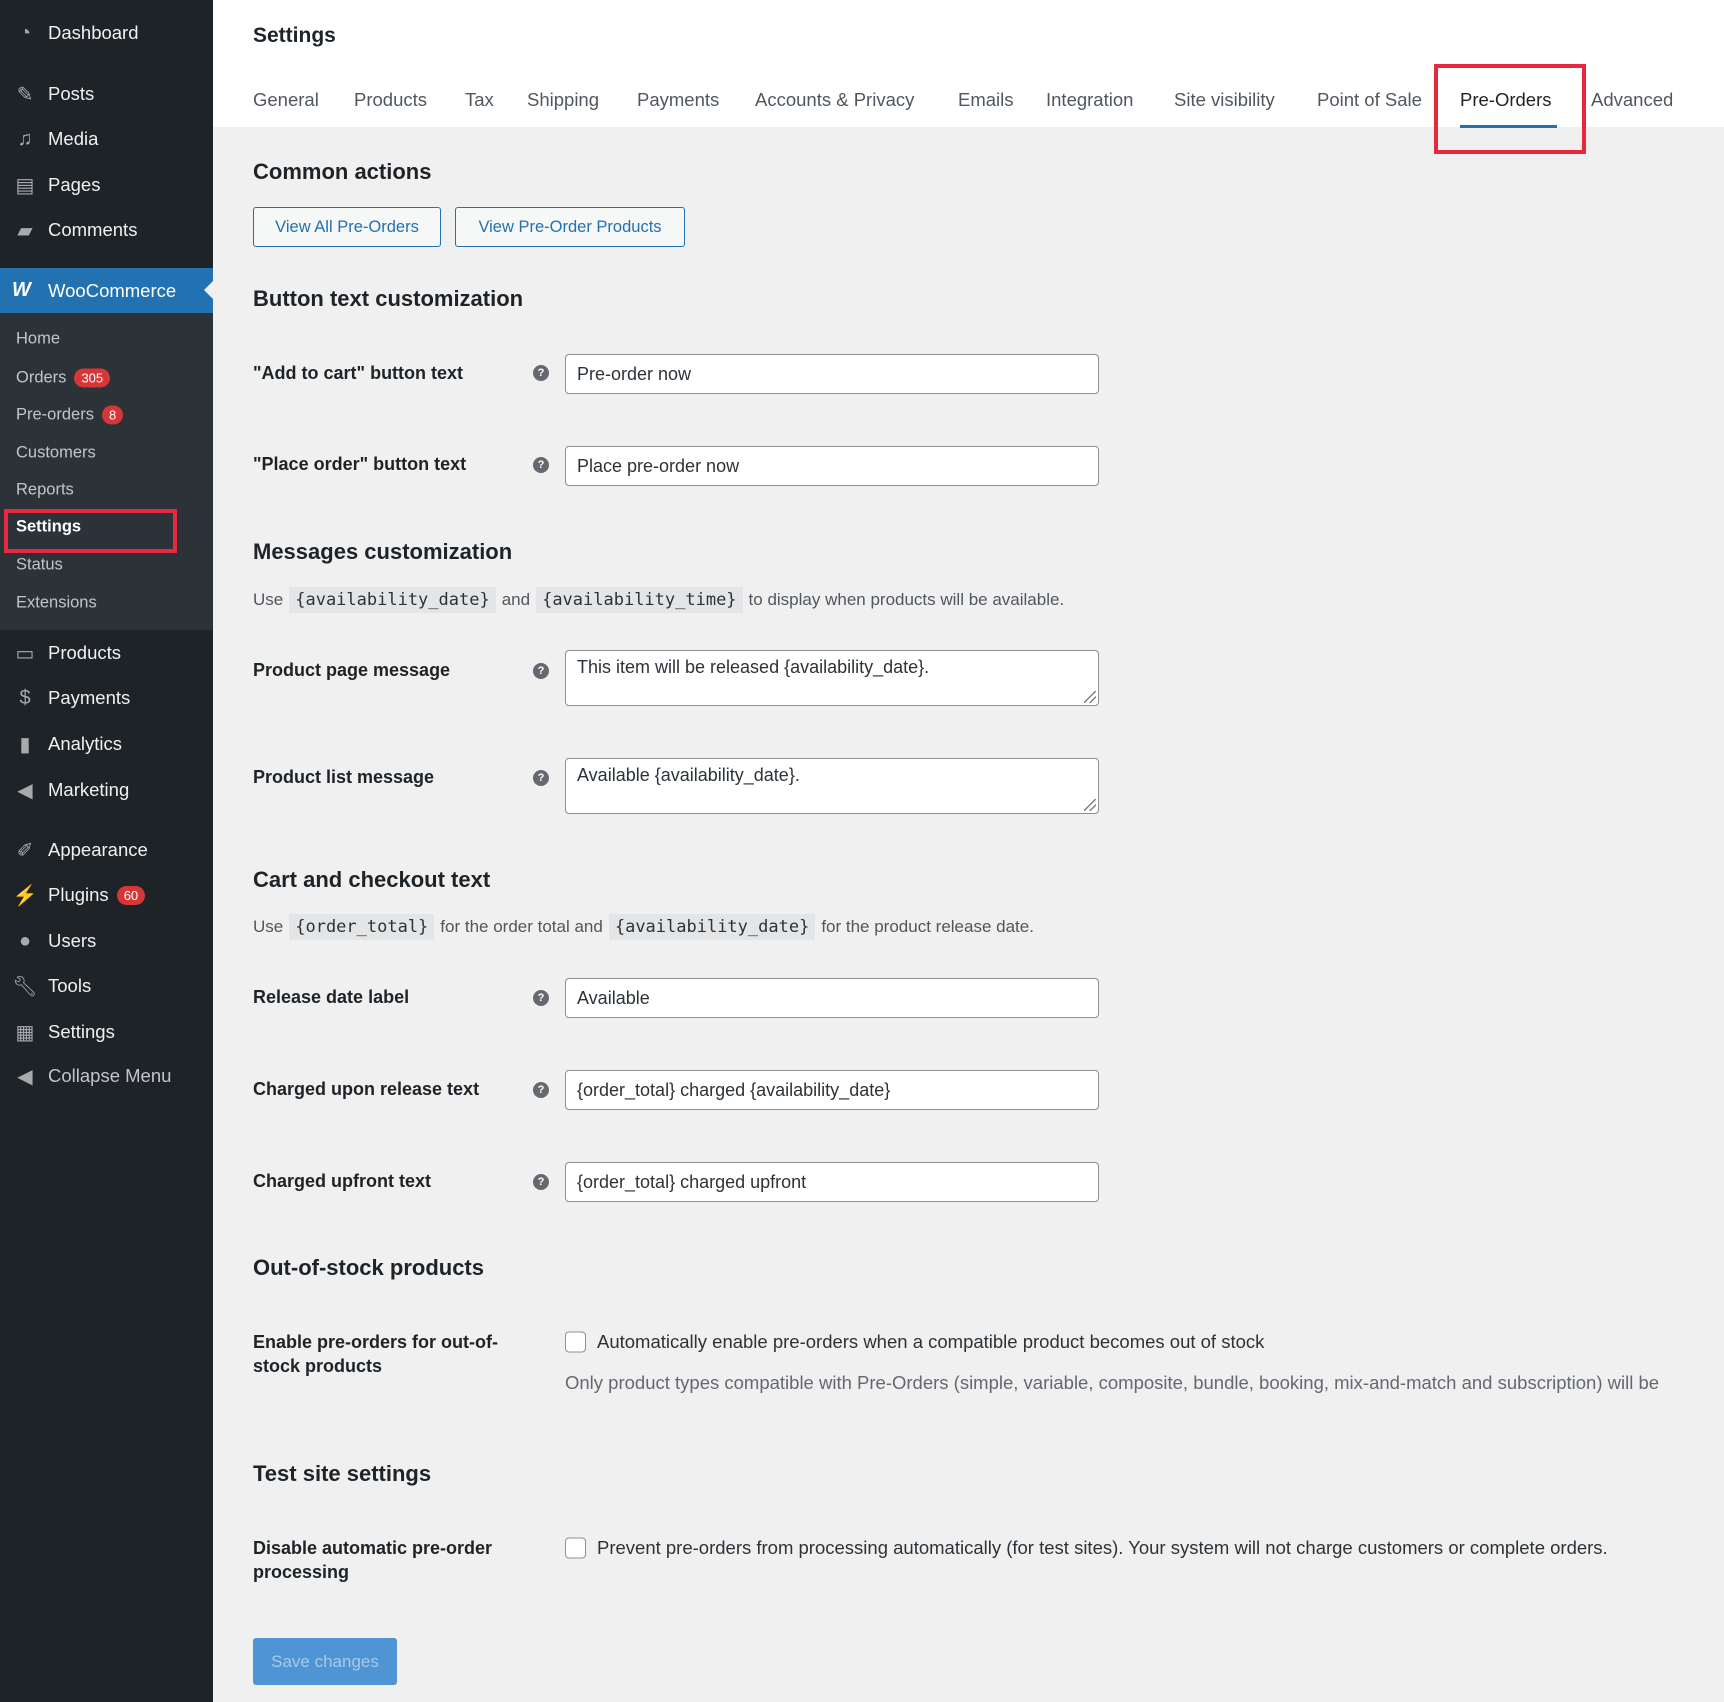 This screenshot has height=1702, width=1724. What do you see at coordinates (832, 374) in the screenshot?
I see `add-to-cart-text-input: Pre-order now` at bounding box center [832, 374].